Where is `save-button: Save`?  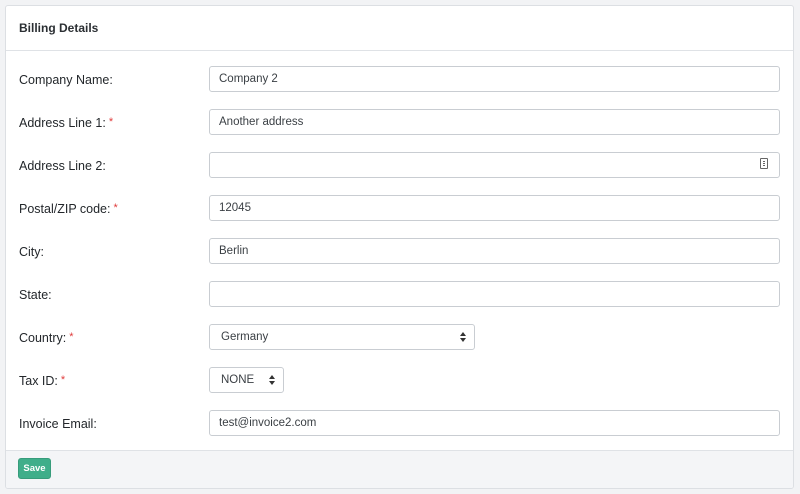
save-button: Save is located at coordinates (34, 468).